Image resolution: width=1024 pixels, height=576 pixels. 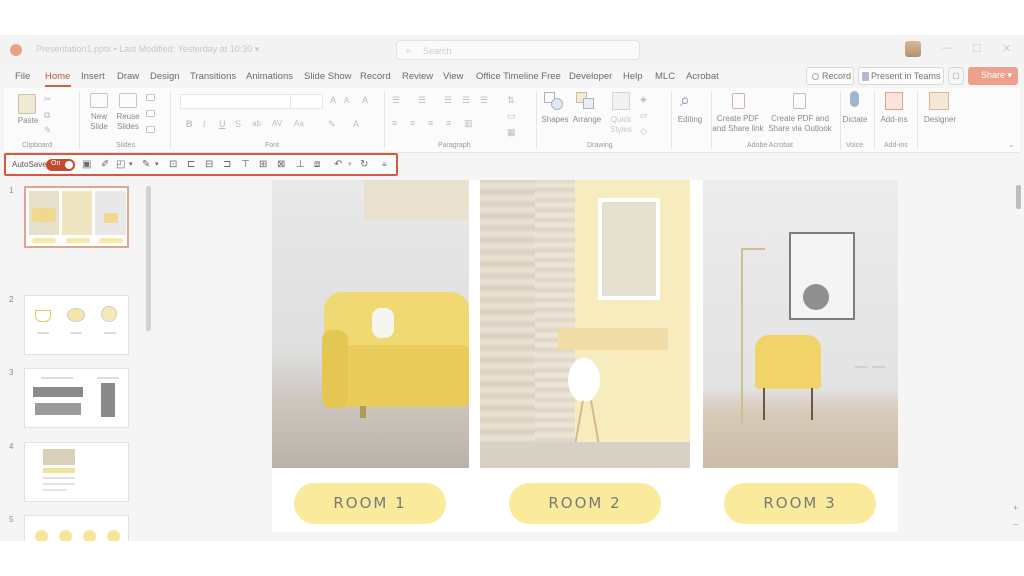 I want to click on room-3-label: ROOM 3, so click(x=800, y=503).